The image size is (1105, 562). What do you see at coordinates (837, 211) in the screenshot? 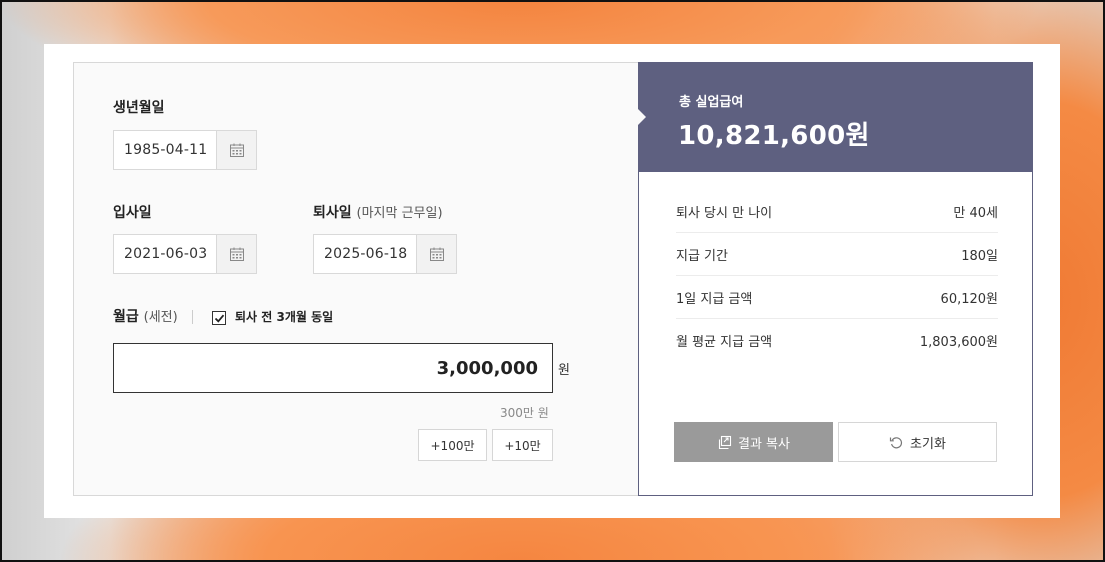
I see `result-row-age: 퇴사 당시 만 나이 만 40세` at bounding box center [837, 211].